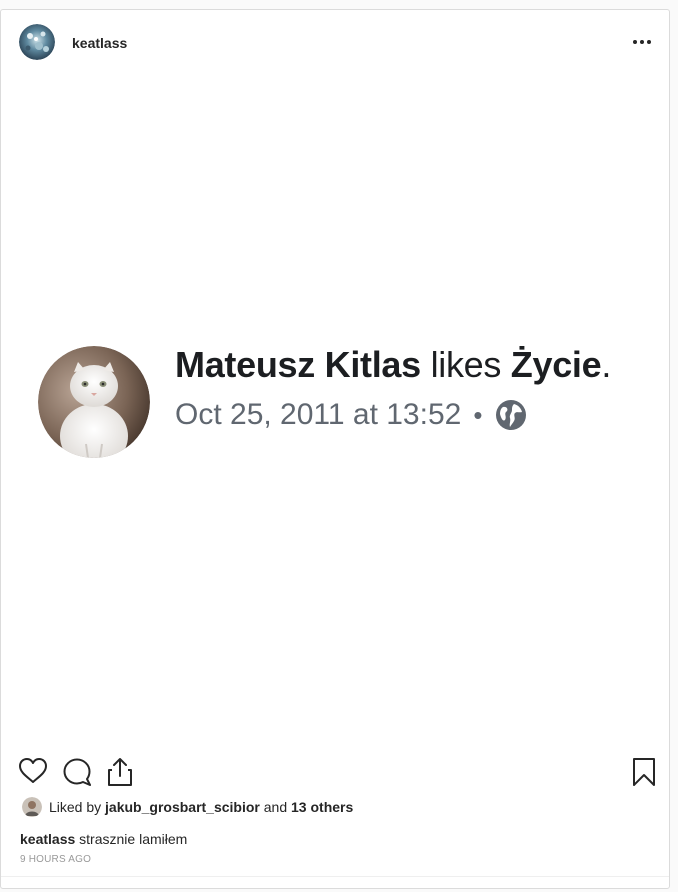  I want to click on globe-icon, so click(511, 415).